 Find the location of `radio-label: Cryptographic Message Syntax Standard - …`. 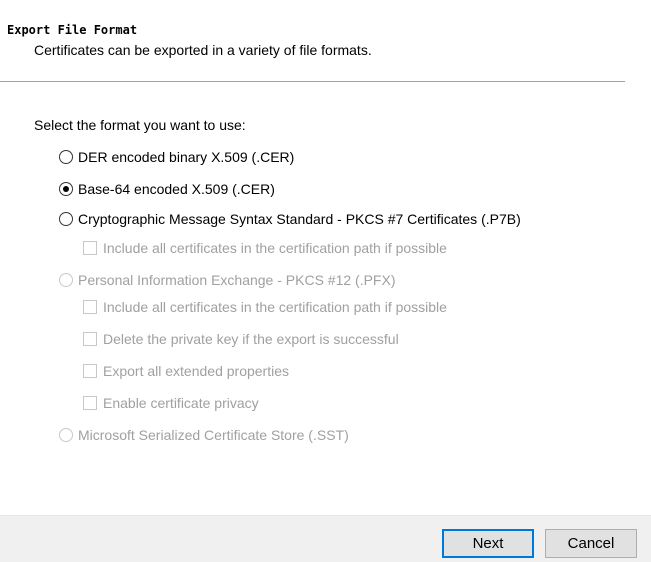

radio-label: Cryptographic Message Syntax Standard - … is located at coordinates (299, 219).